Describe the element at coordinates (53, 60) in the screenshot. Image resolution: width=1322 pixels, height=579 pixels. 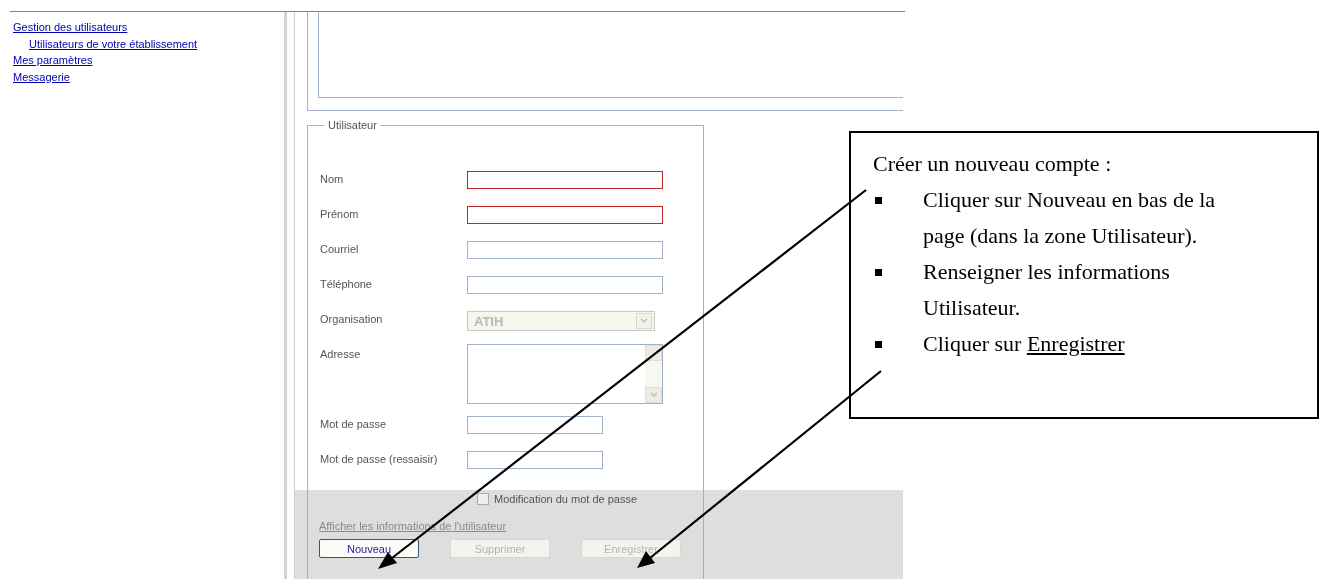
I see `sidebar-link: Mes paramètres` at that location.